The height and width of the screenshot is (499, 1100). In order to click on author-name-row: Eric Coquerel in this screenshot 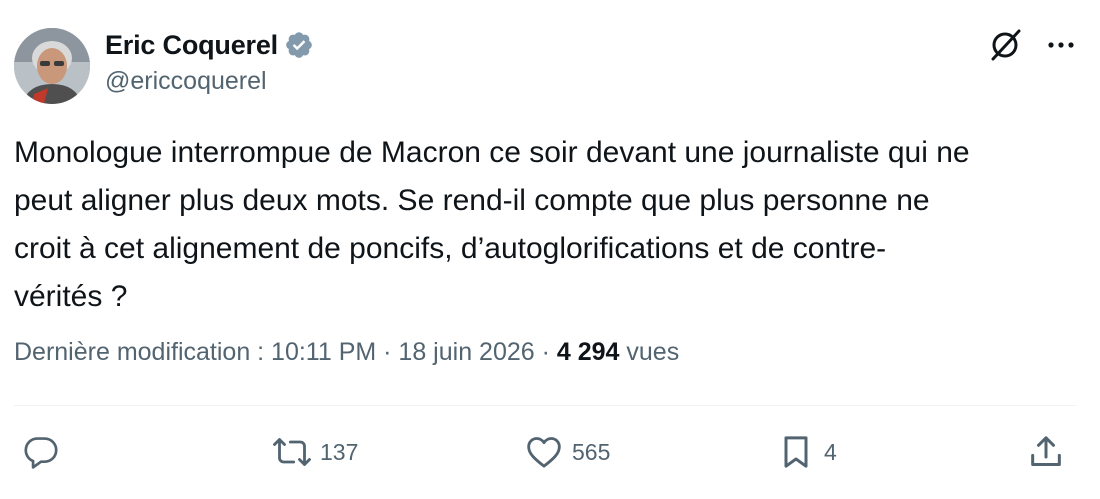, I will do `click(209, 45)`.